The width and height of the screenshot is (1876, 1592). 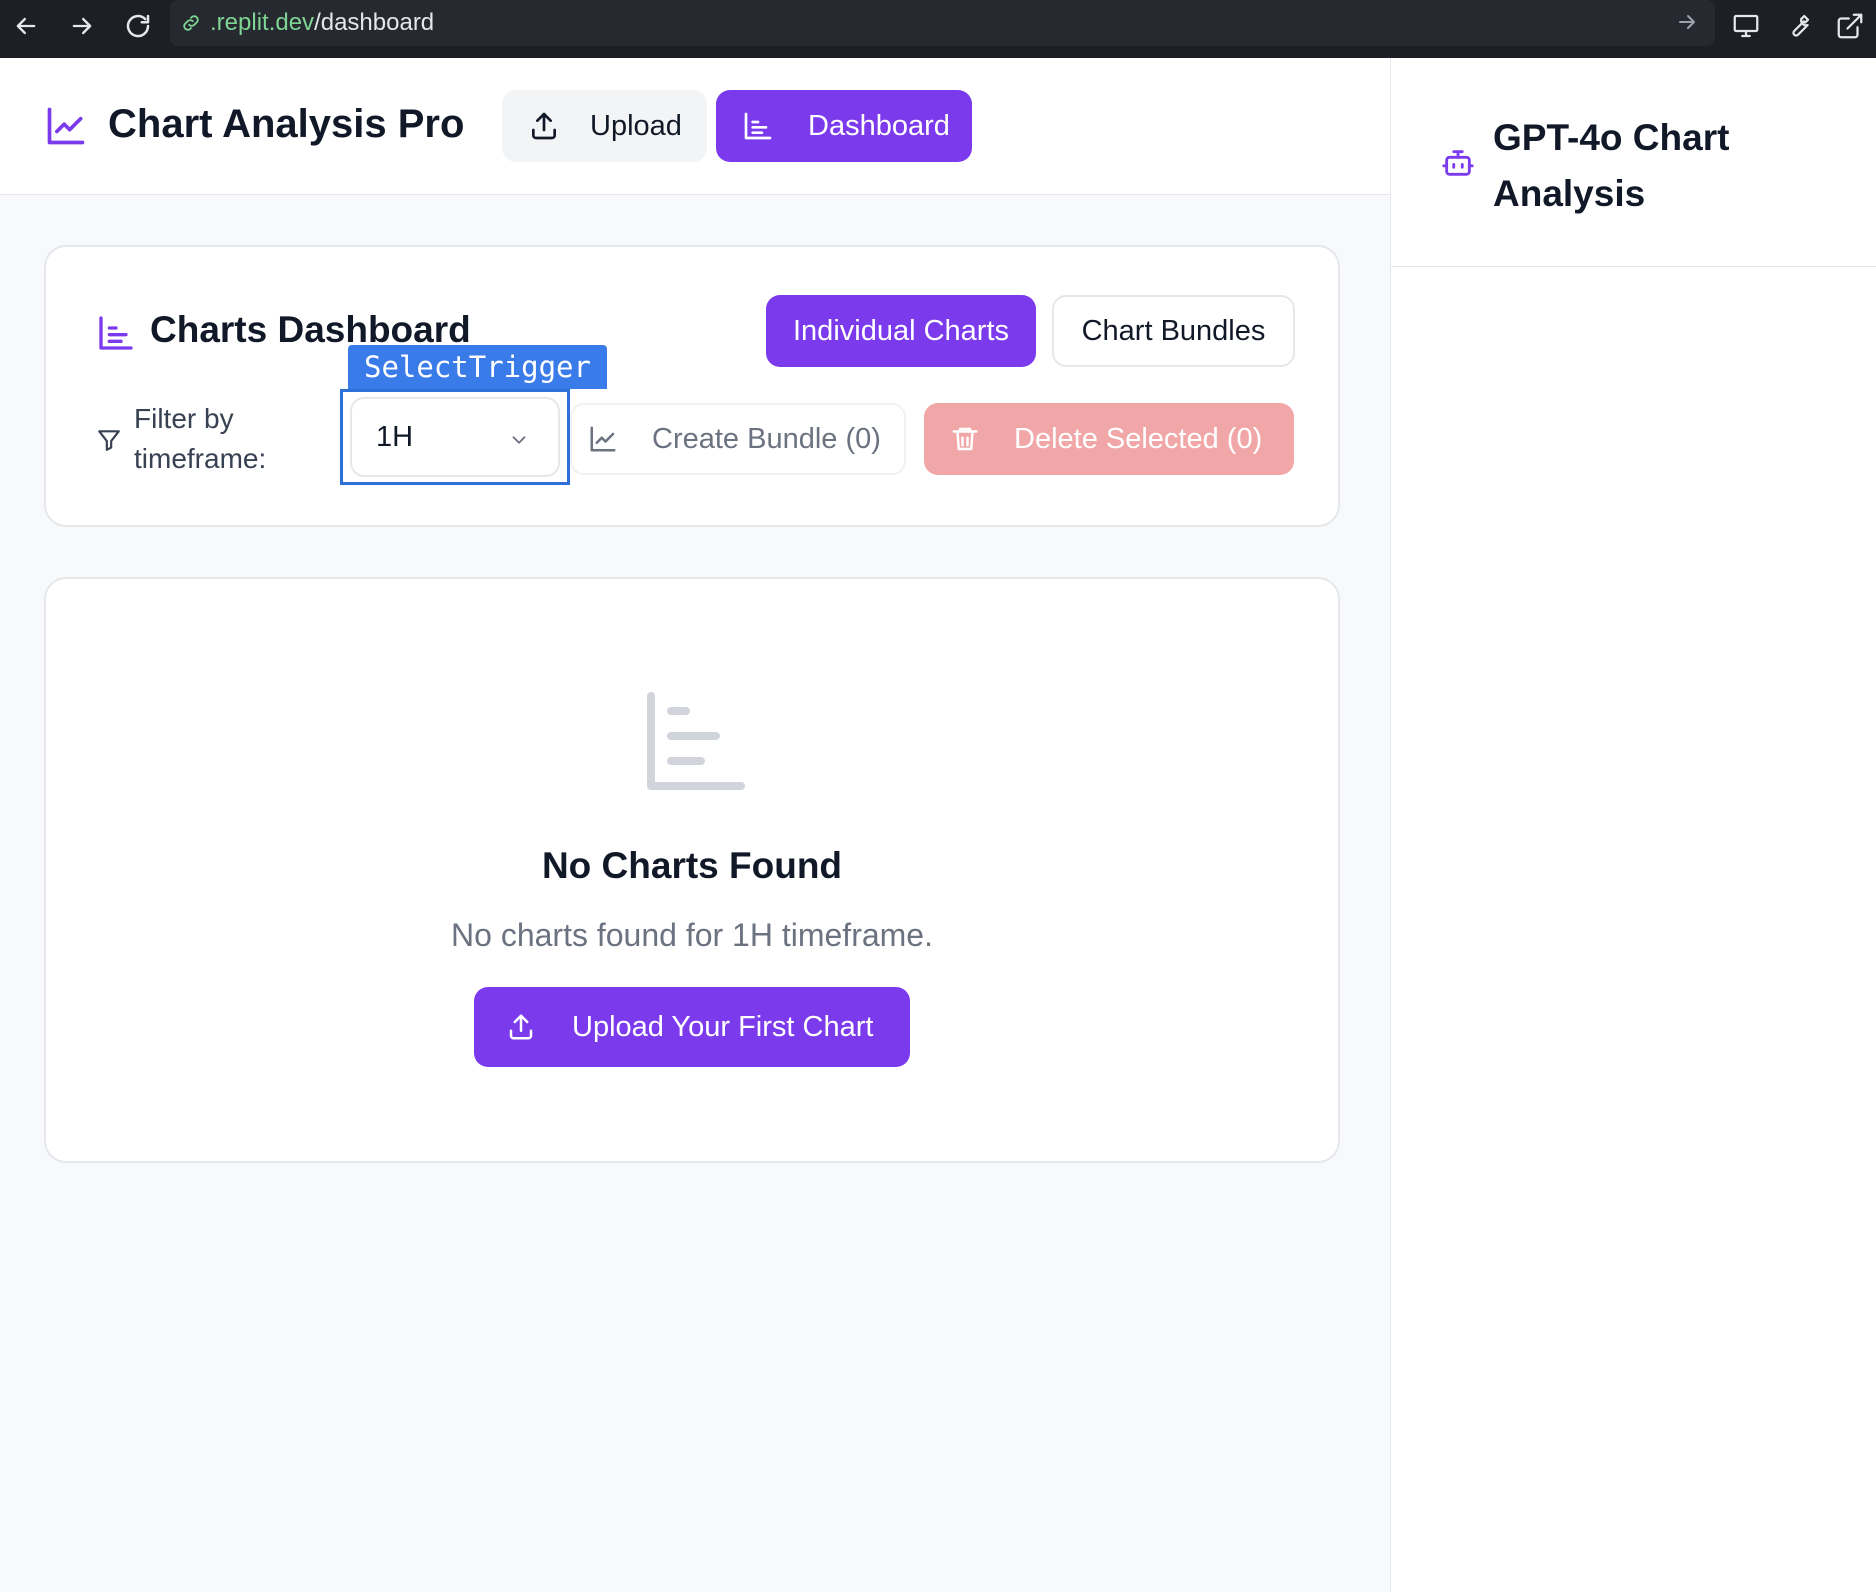 What do you see at coordinates (477, 367) in the screenshot?
I see `select-trigger-annotation: SelectTrigger` at bounding box center [477, 367].